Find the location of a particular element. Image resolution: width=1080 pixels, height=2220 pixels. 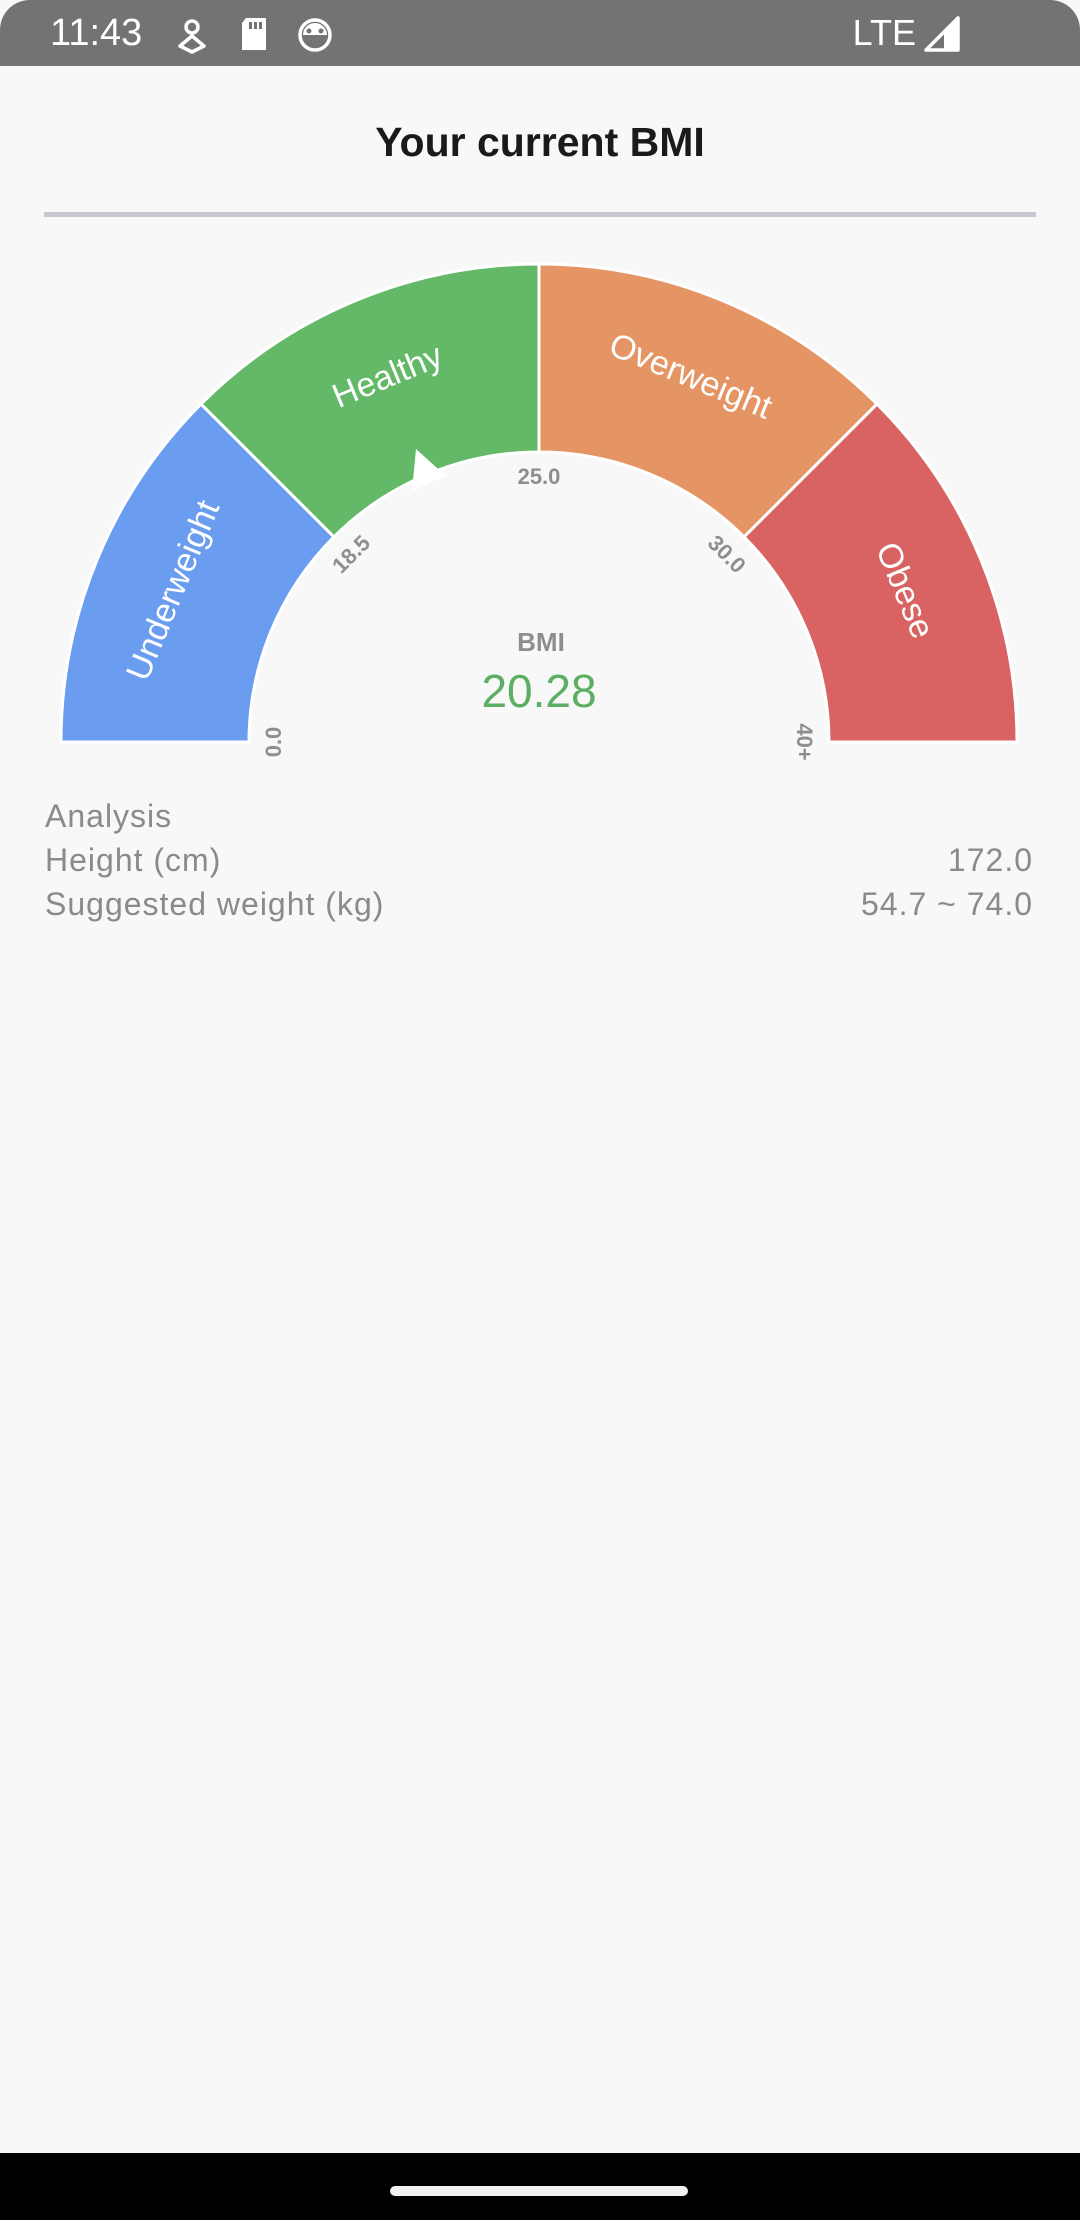

analysis-heading-row: Analysis is located at coordinates (539, 816).